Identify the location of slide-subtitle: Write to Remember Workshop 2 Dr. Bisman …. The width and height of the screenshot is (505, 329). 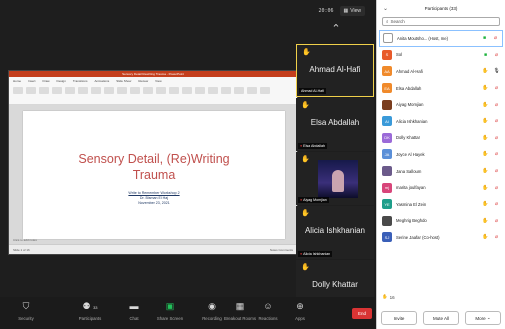
(154, 198).